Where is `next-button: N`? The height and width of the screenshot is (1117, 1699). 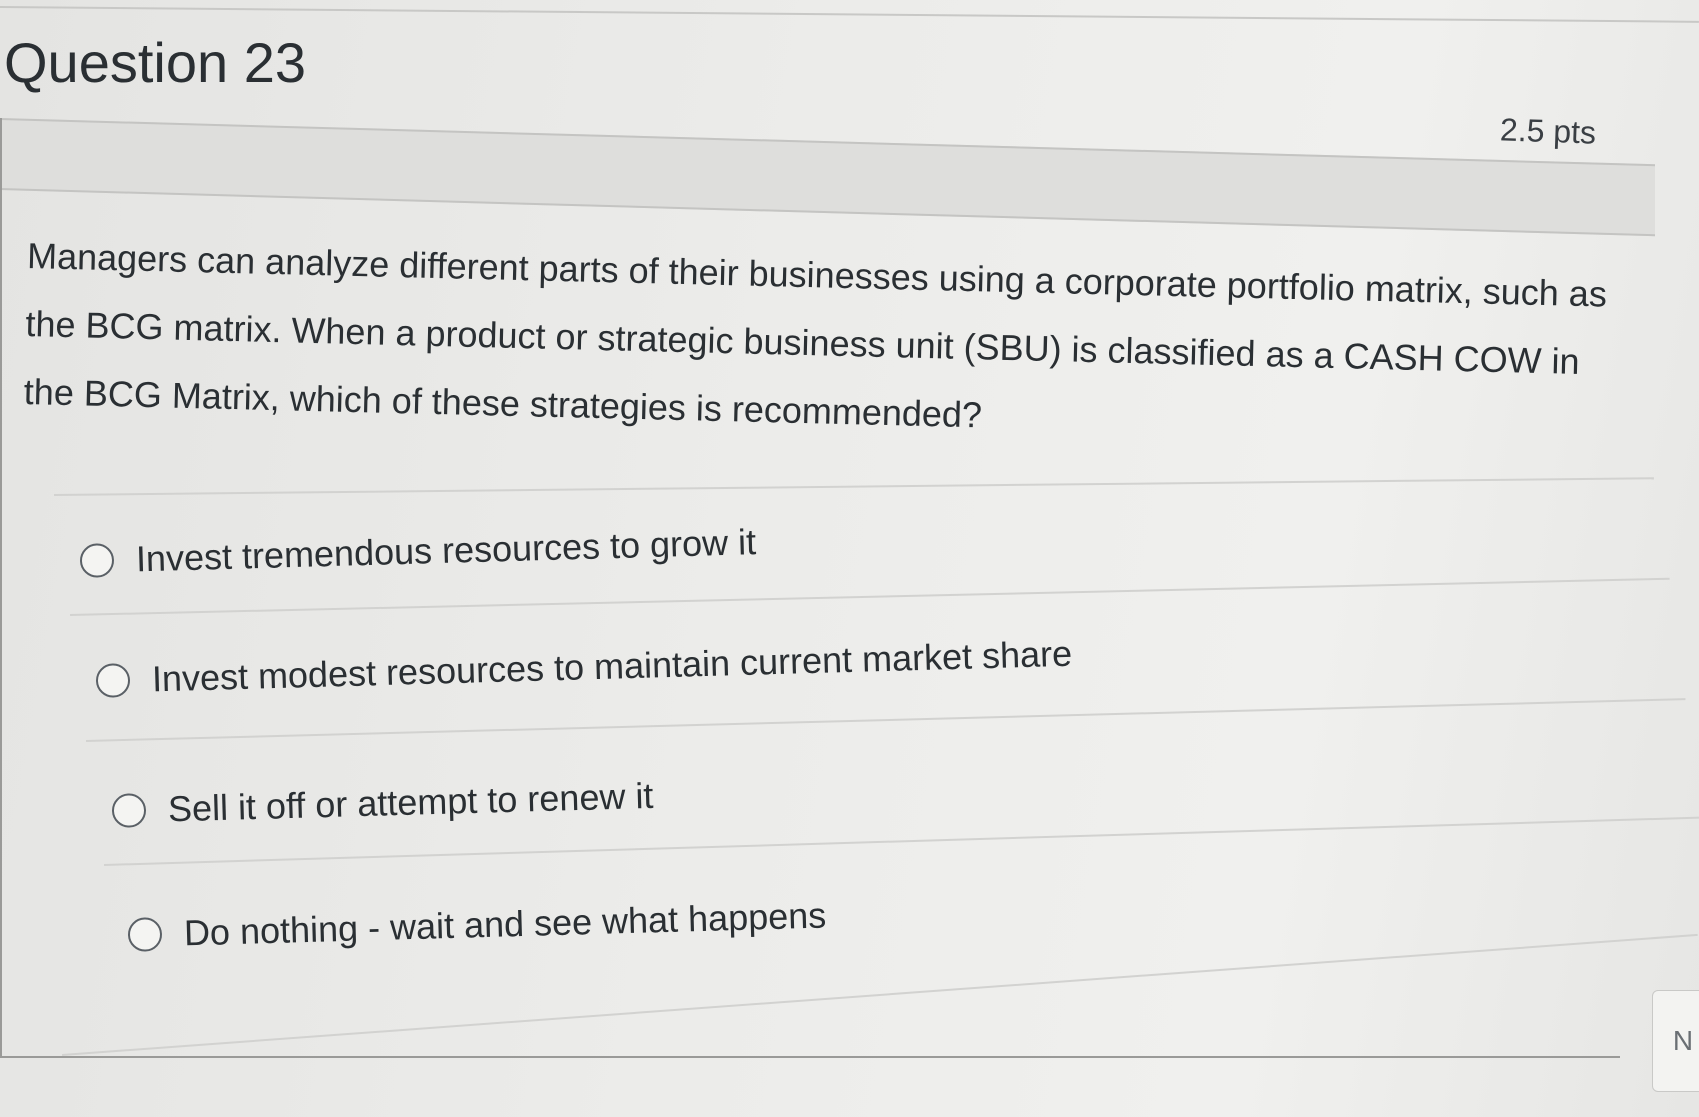 next-button: N is located at coordinates (1675, 1041).